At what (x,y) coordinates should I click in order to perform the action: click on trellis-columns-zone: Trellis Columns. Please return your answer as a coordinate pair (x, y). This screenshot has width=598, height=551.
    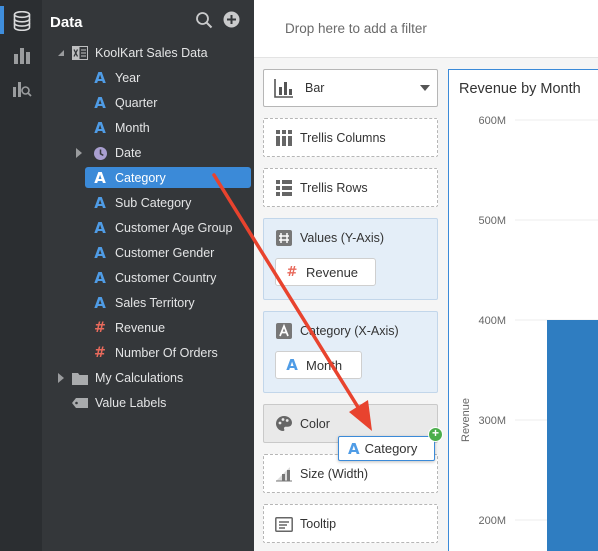
    Looking at the image, I should click on (350, 137).